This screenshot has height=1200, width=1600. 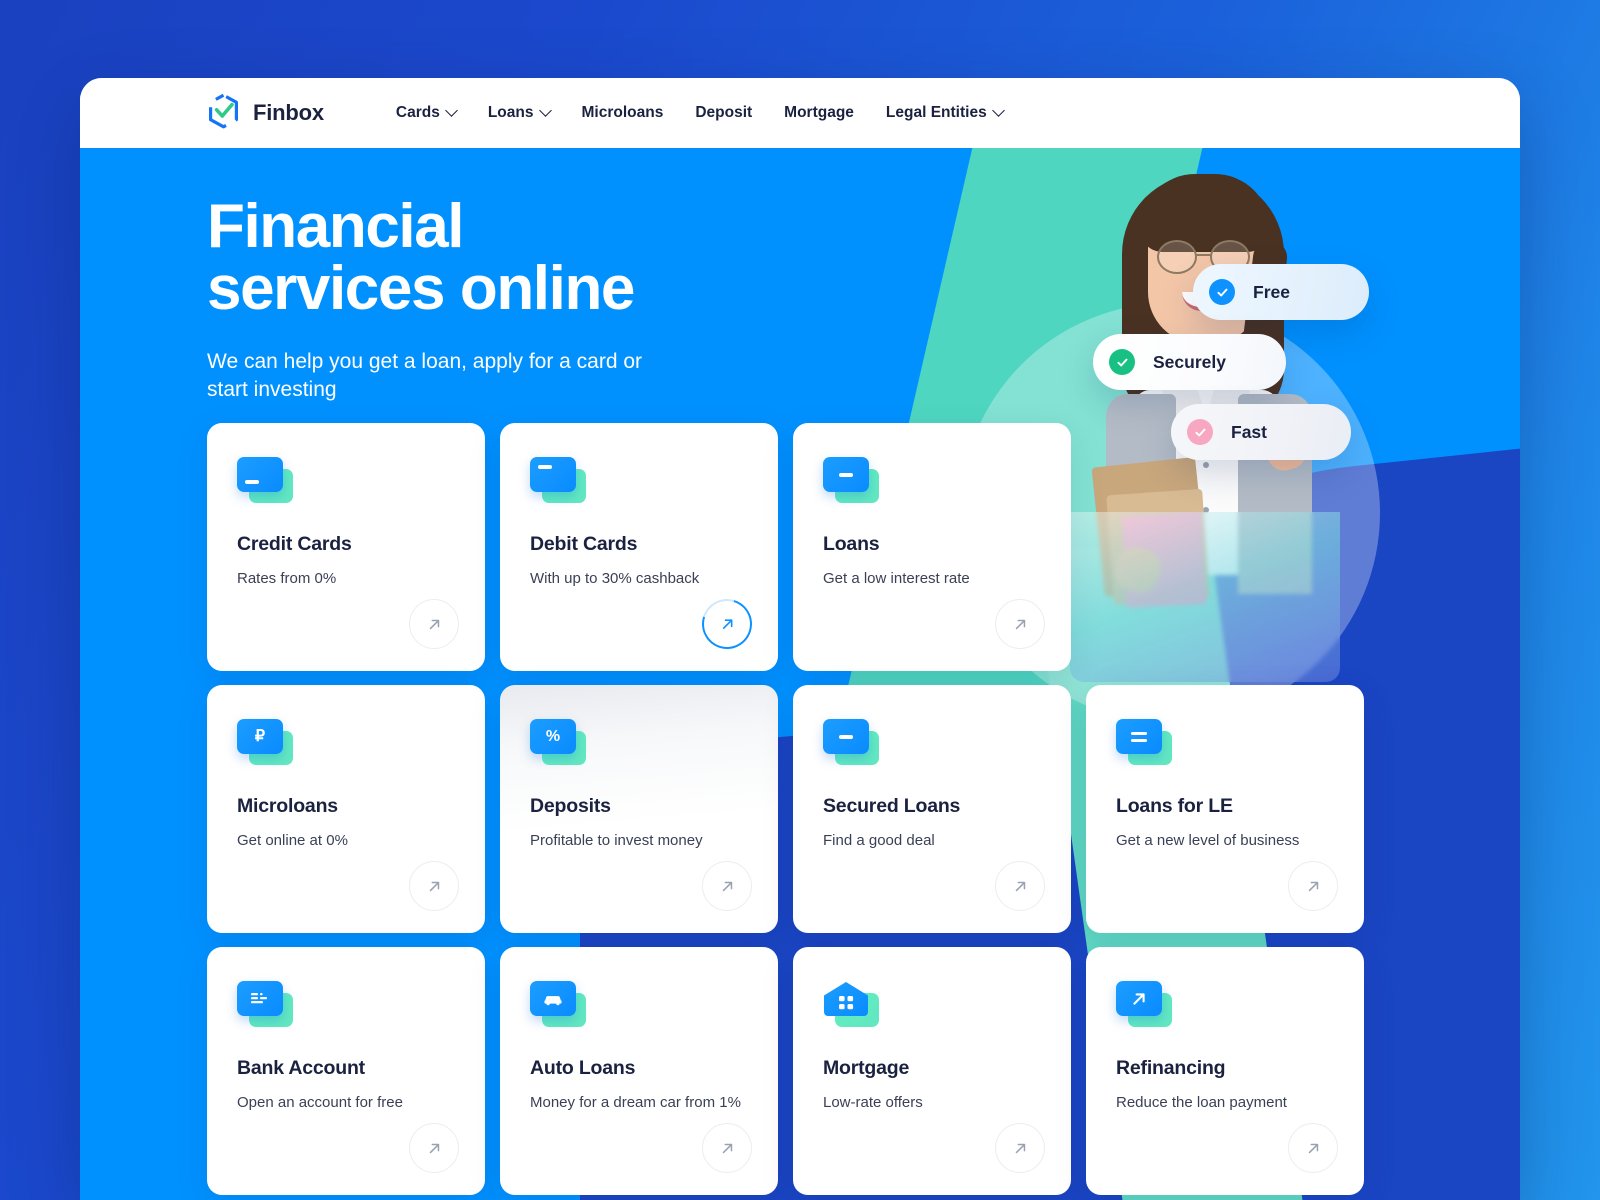 I want to click on nav-item-cards: Cards, so click(x=426, y=113).